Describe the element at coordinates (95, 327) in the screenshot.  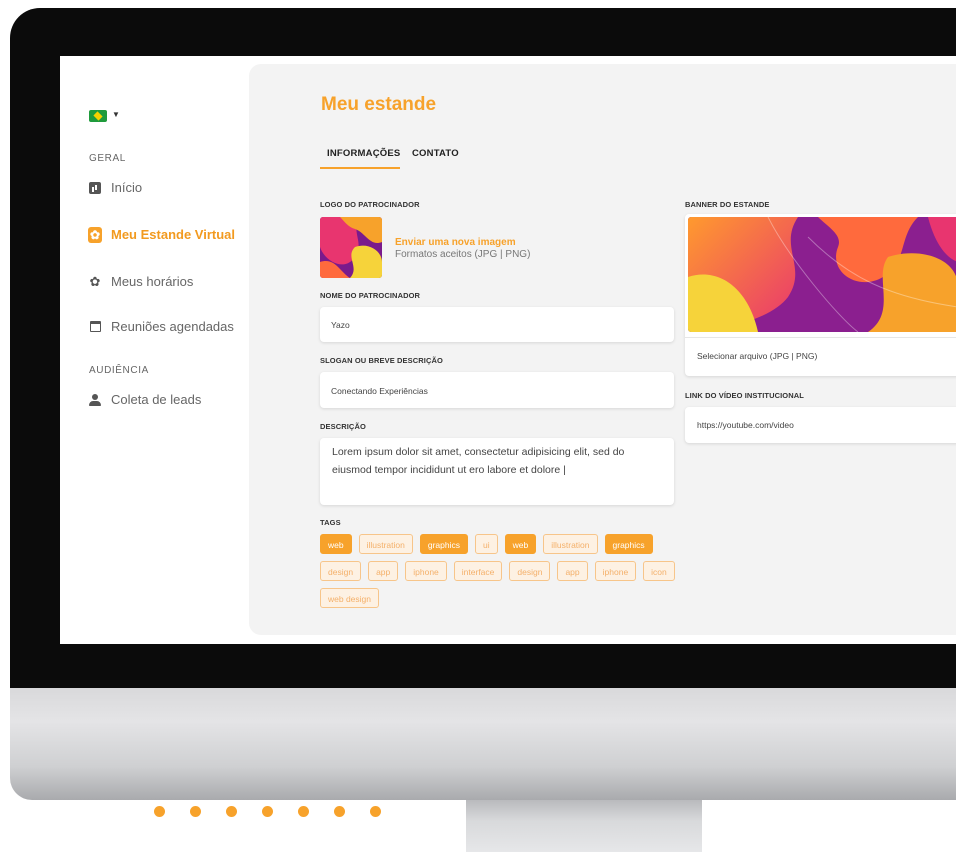
I see `calendar-icon` at that location.